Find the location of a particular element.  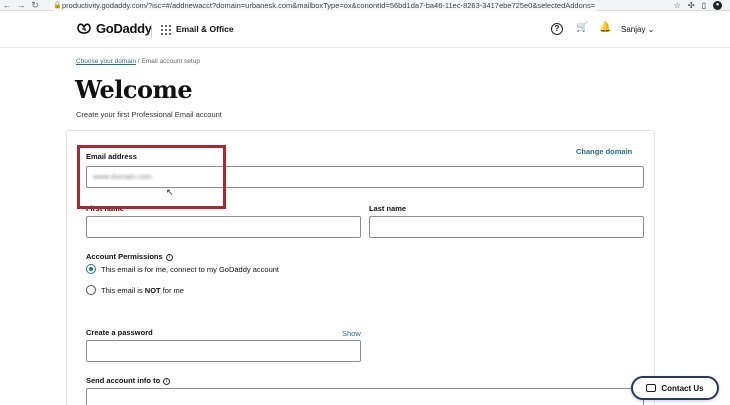

password-label: Create a password is located at coordinates (119, 332).